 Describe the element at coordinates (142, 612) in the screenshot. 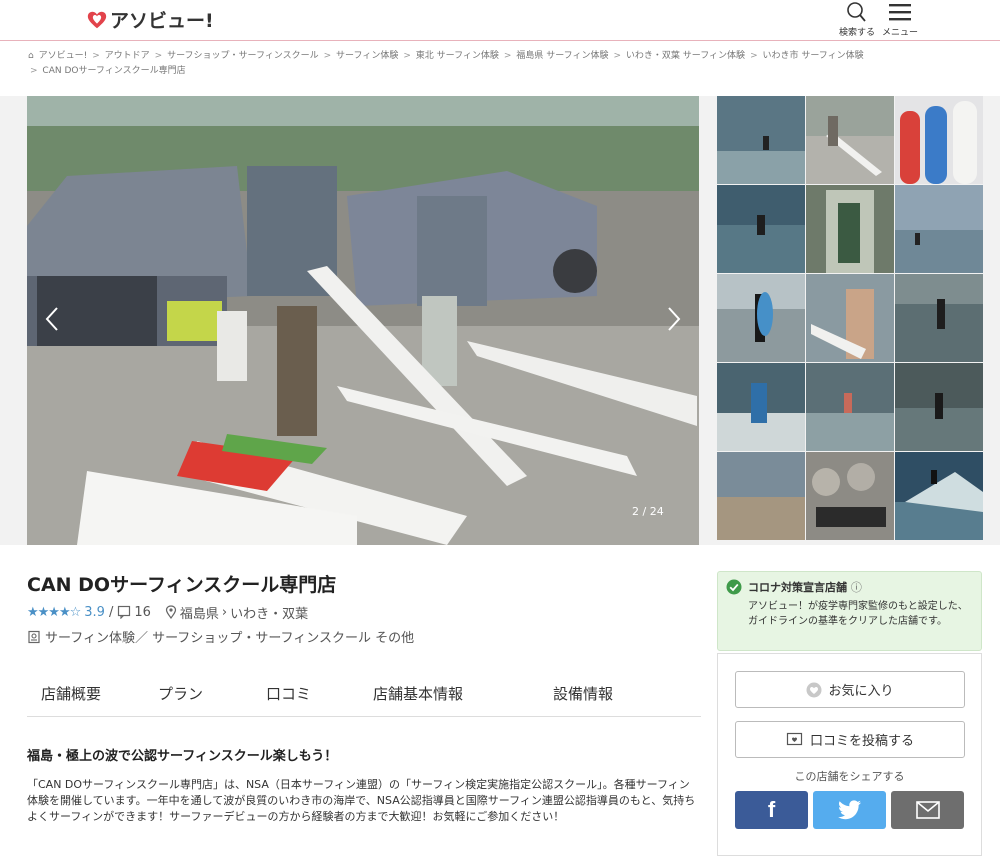

I see `review-count: 16` at that location.